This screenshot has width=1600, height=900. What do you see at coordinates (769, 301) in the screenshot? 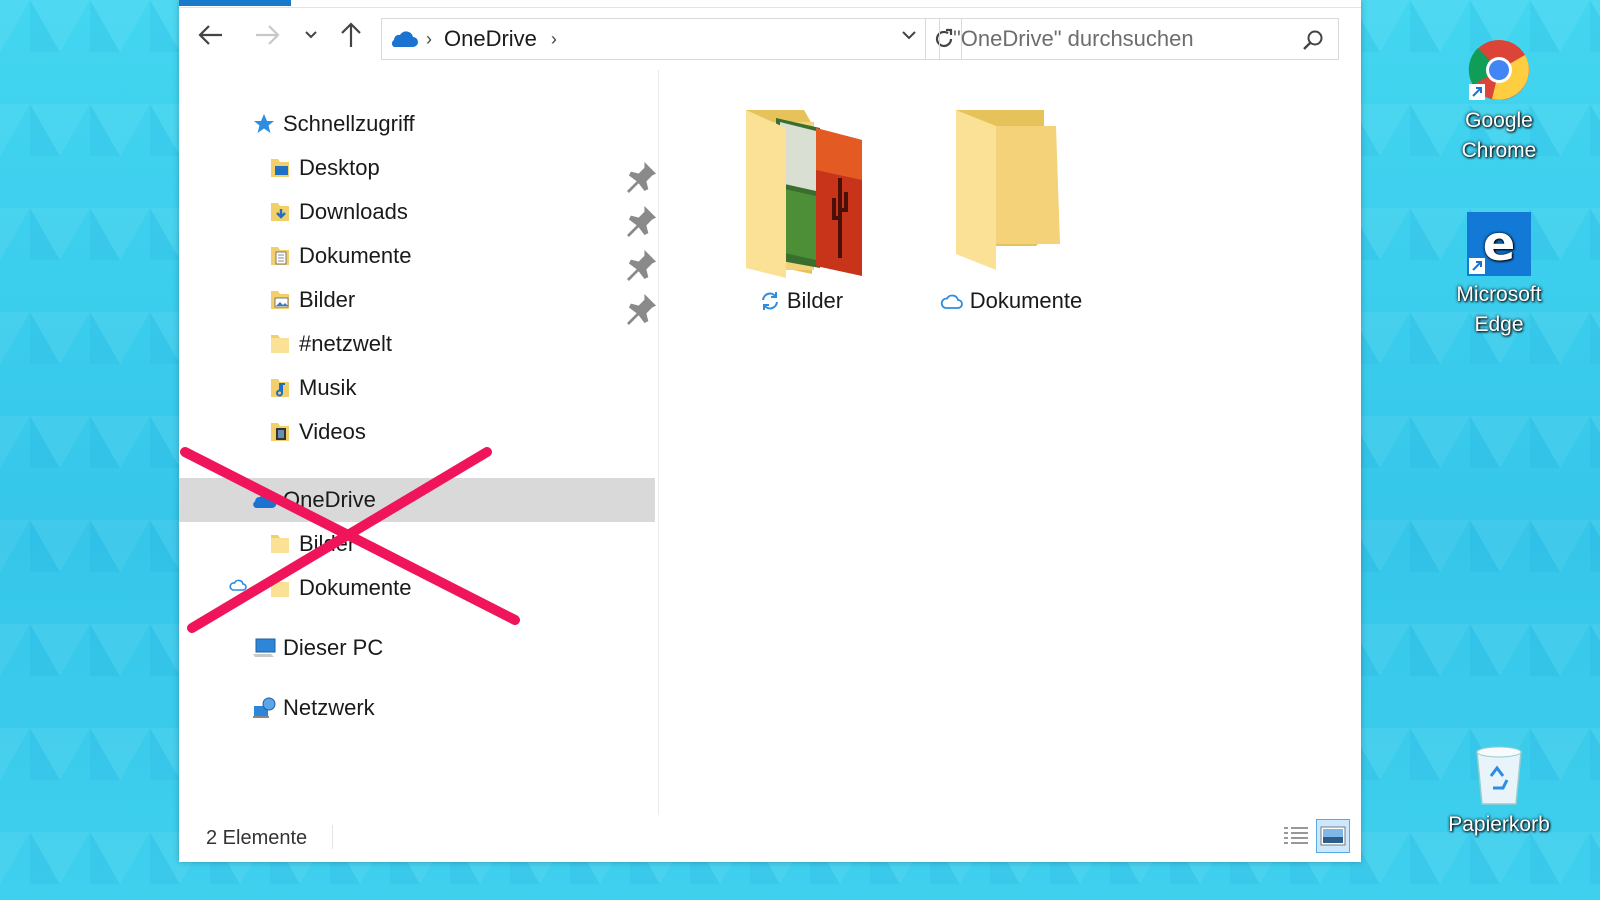
I see `sync-icon` at bounding box center [769, 301].